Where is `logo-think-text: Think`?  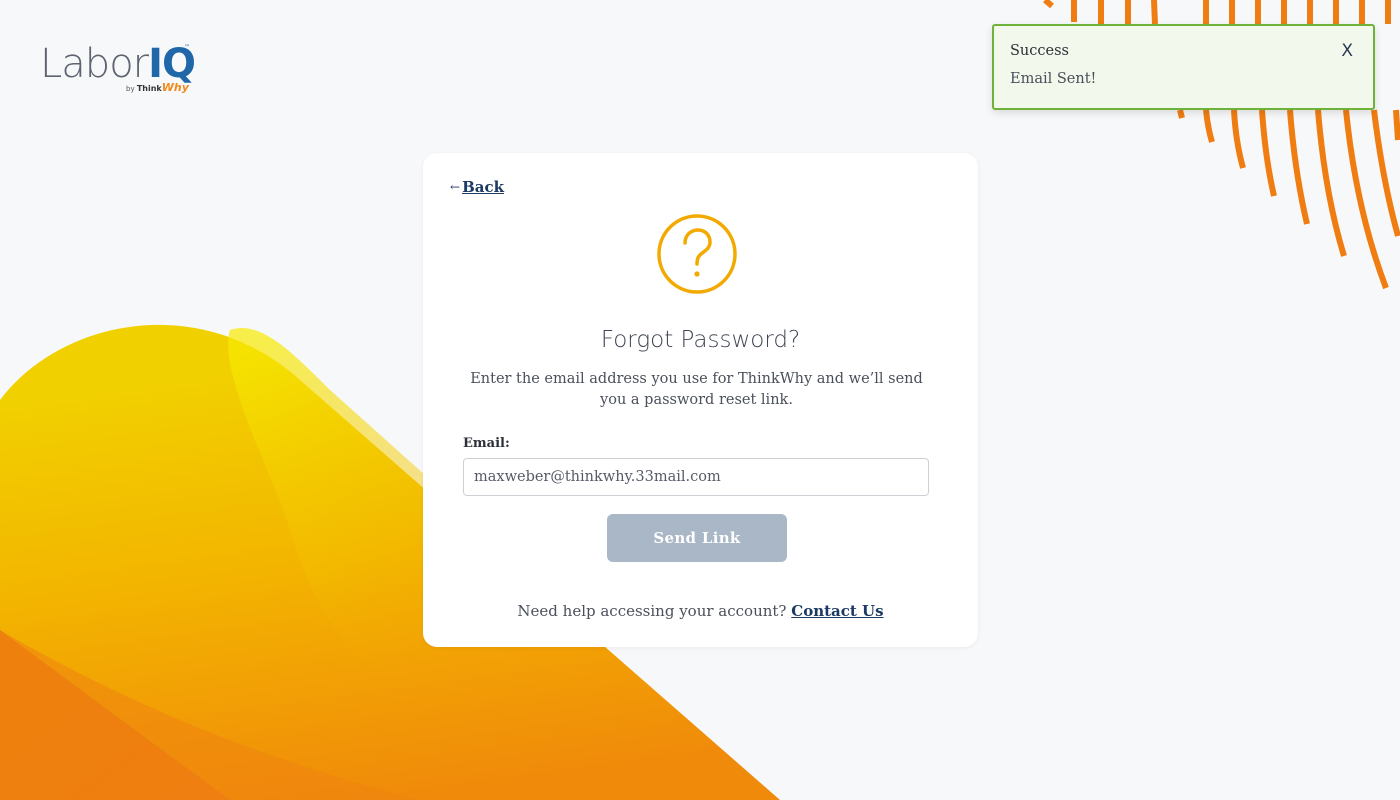 logo-think-text: Think is located at coordinates (149, 88).